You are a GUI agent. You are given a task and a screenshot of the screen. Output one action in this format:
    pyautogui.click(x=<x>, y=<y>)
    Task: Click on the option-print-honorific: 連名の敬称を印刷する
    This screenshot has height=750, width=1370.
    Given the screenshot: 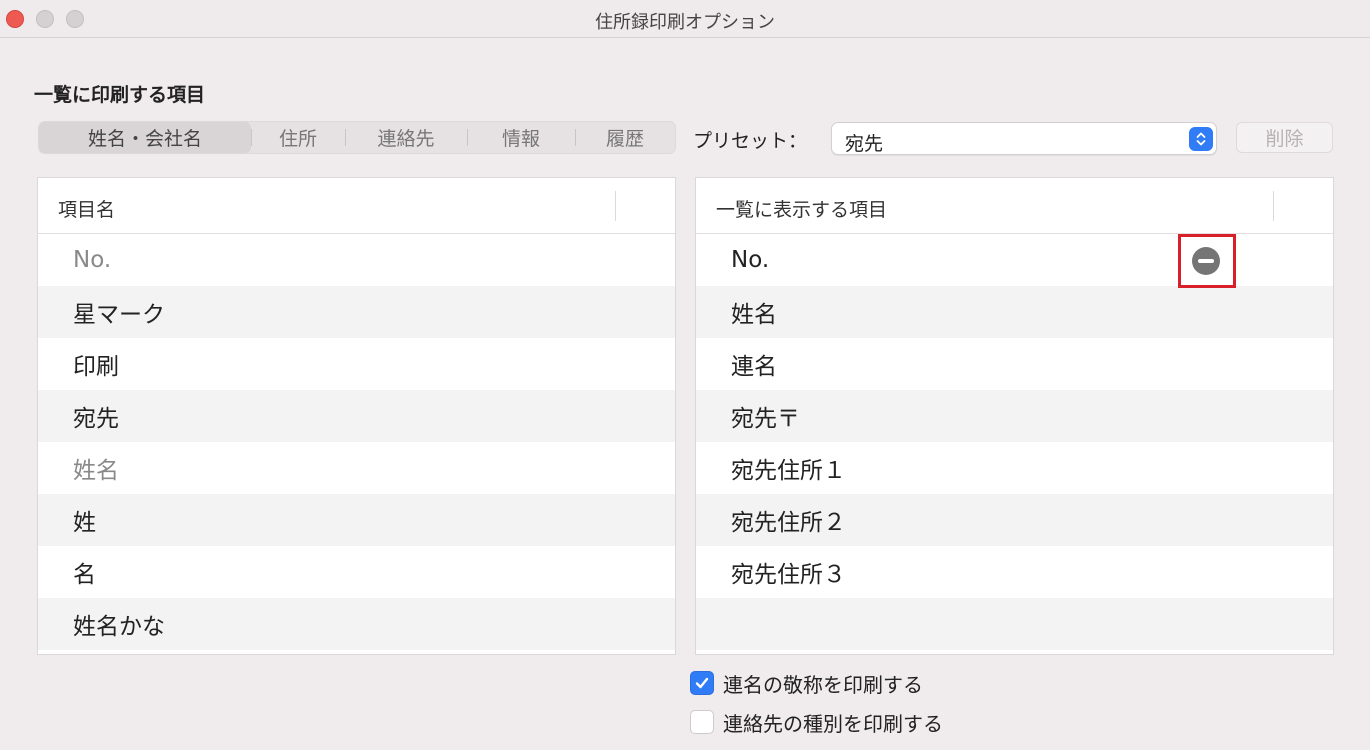 What is the action you would take?
    pyautogui.click(x=806, y=683)
    